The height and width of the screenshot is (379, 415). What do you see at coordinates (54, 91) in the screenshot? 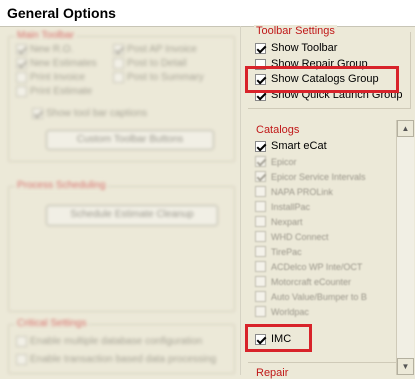
I see `main-toolbar-print-estimate: Print Estimate` at bounding box center [54, 91].